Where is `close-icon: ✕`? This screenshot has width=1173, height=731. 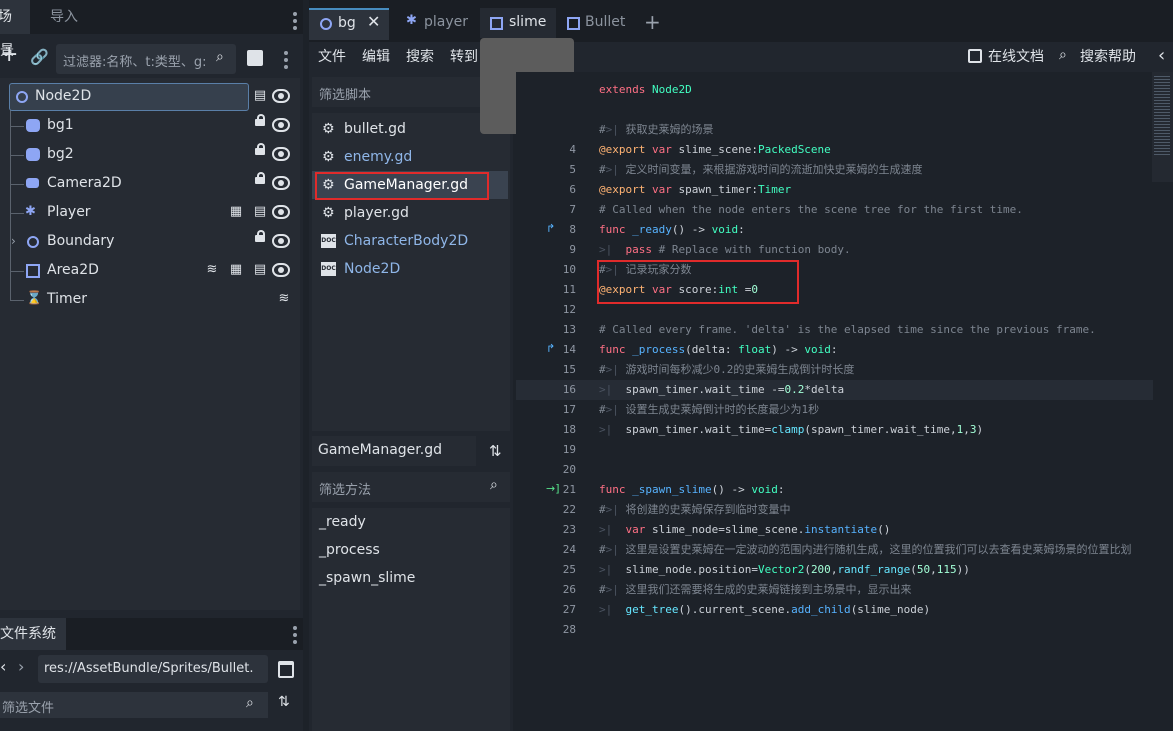 close-icon: ✕ is located at coordinates (373, 21).